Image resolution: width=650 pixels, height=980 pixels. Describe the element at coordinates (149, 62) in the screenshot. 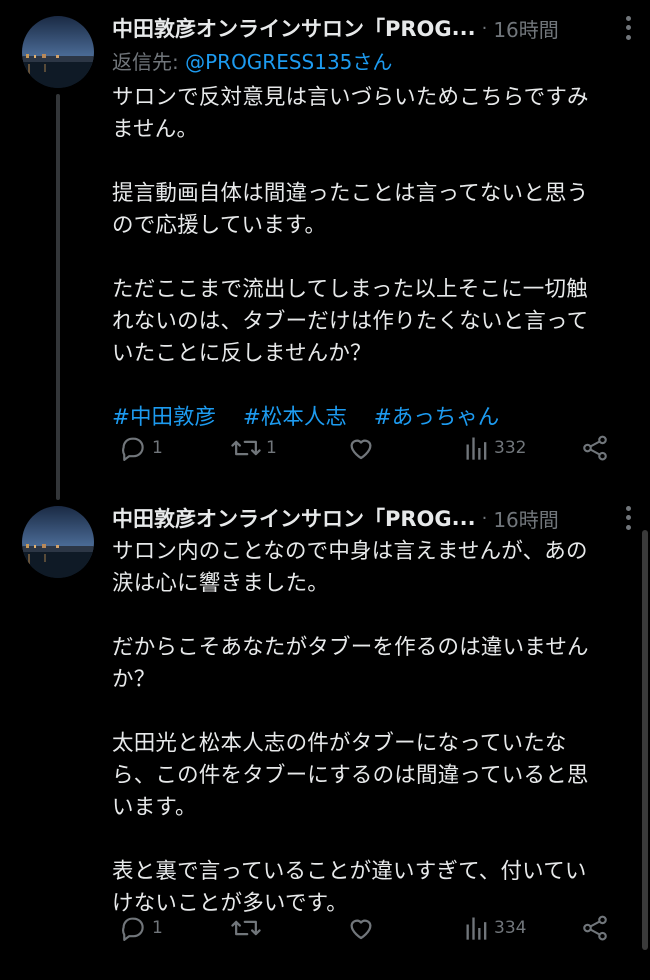

I see `reply-to-label: 返信先:` at that location.